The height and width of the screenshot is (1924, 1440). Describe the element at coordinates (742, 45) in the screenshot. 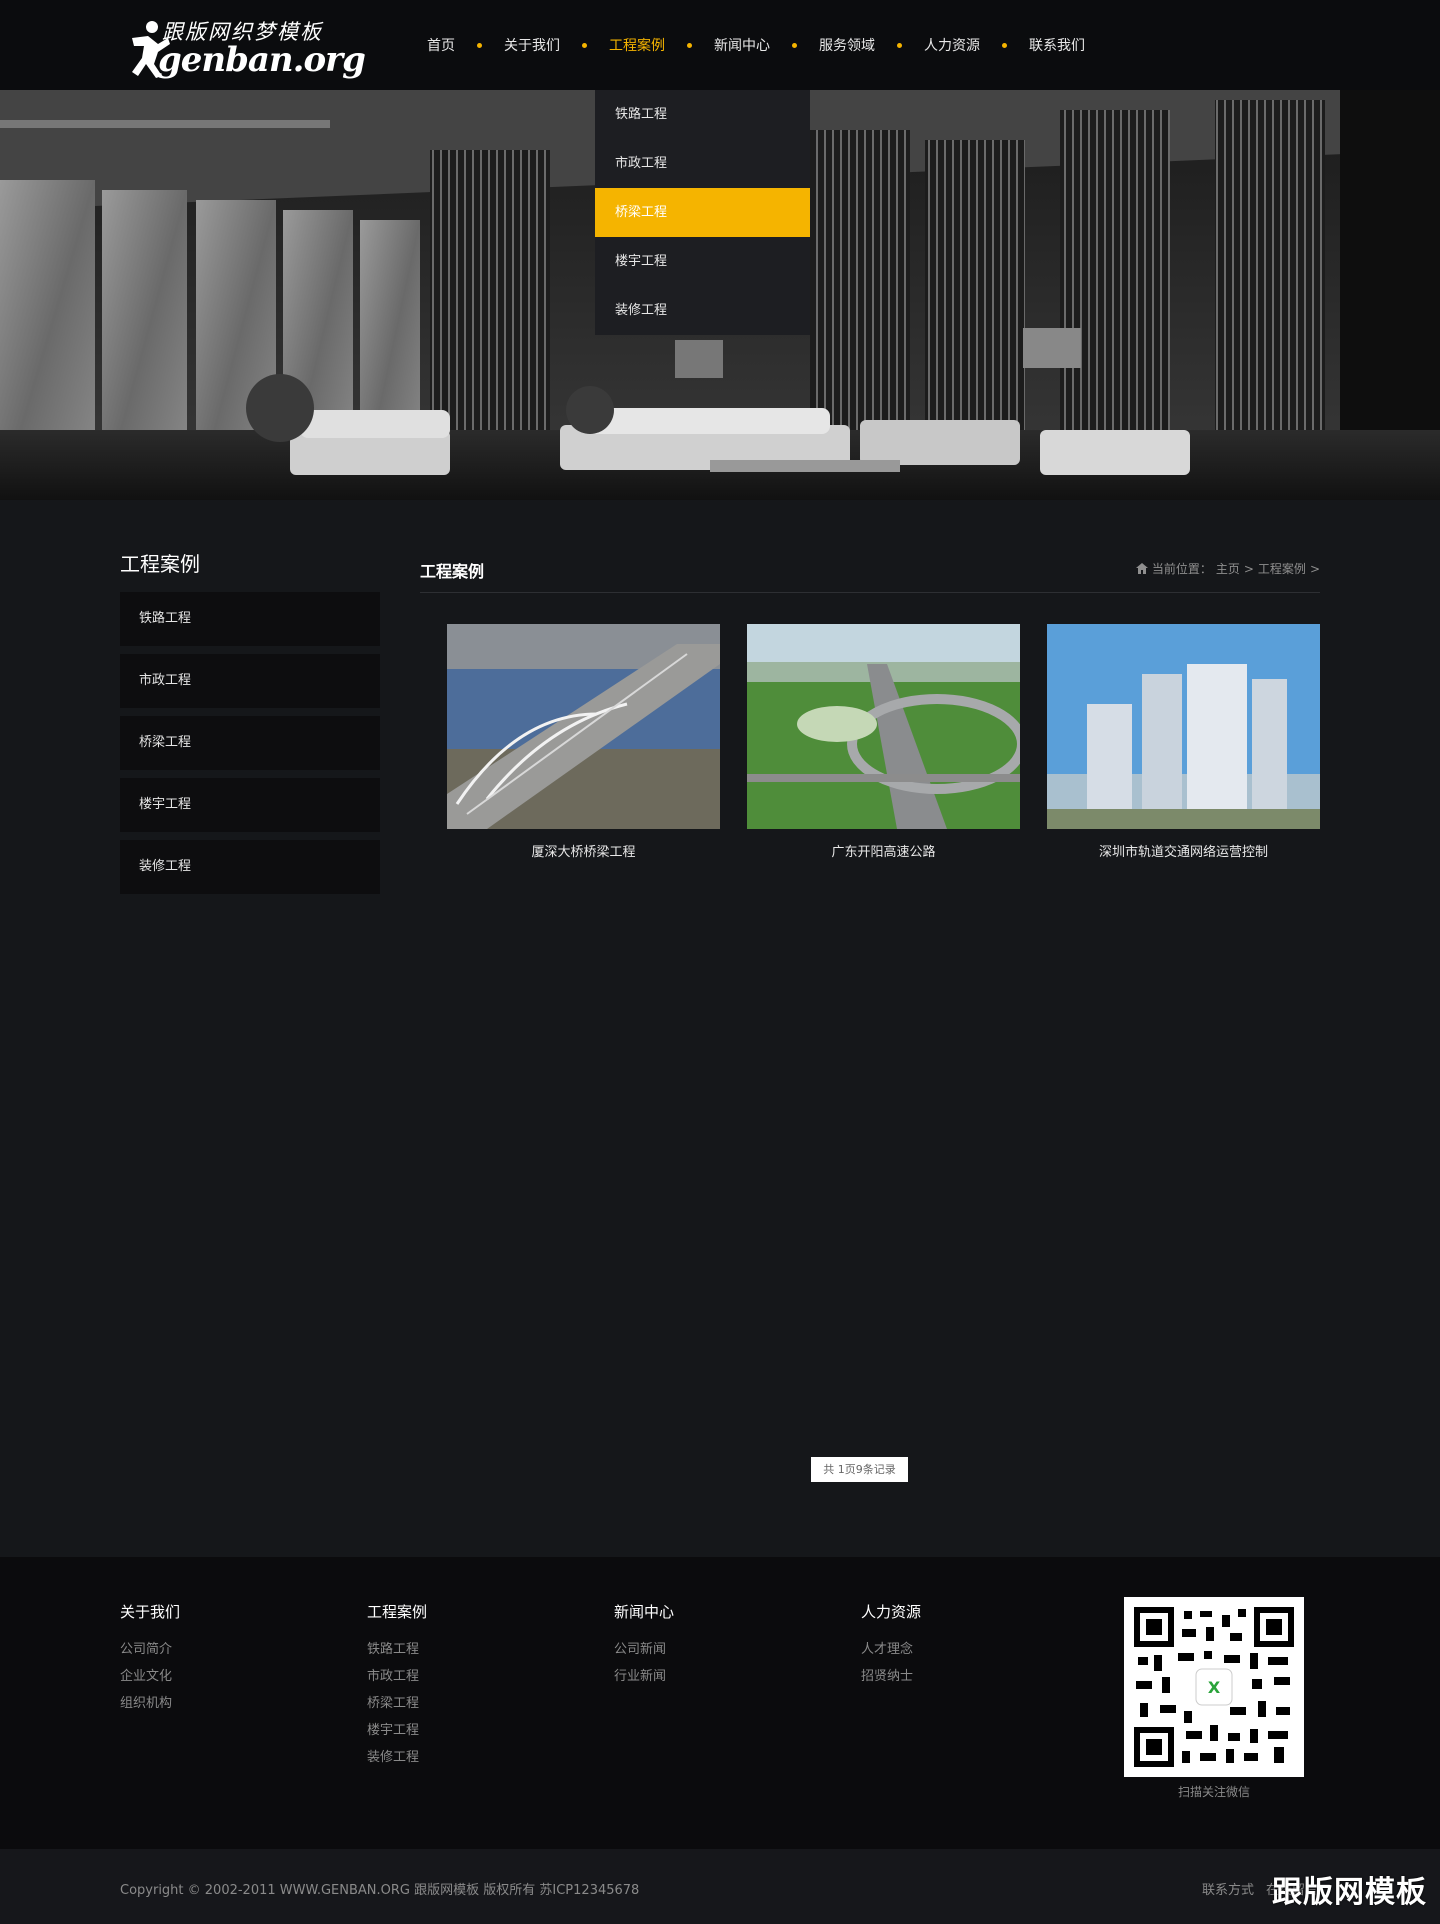

I see `nav-news: 新闻中心` at that location.